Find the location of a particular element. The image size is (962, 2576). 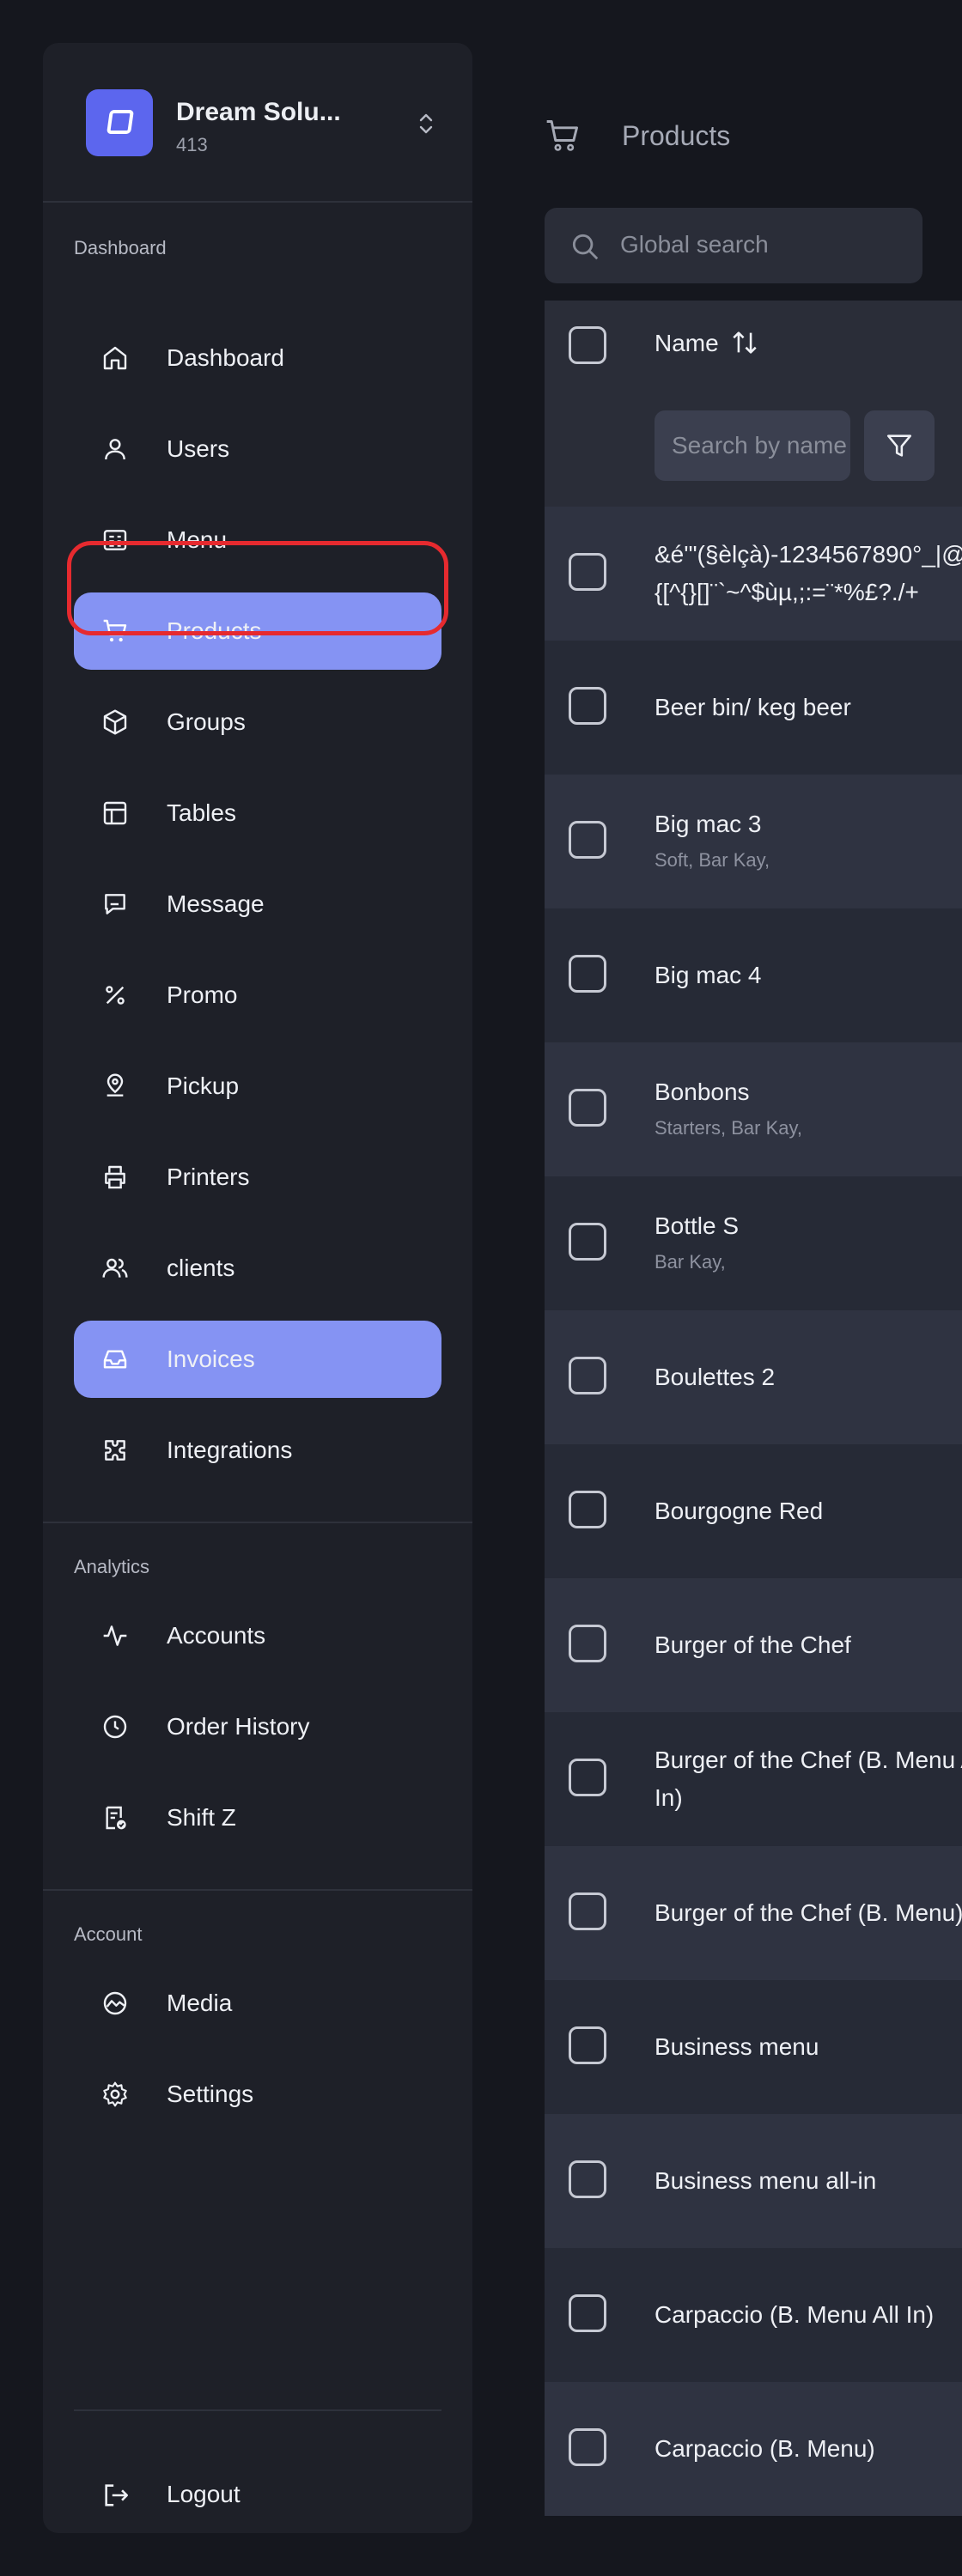

sidebar-item-tables: Tables is located at coordinates (257, 813).